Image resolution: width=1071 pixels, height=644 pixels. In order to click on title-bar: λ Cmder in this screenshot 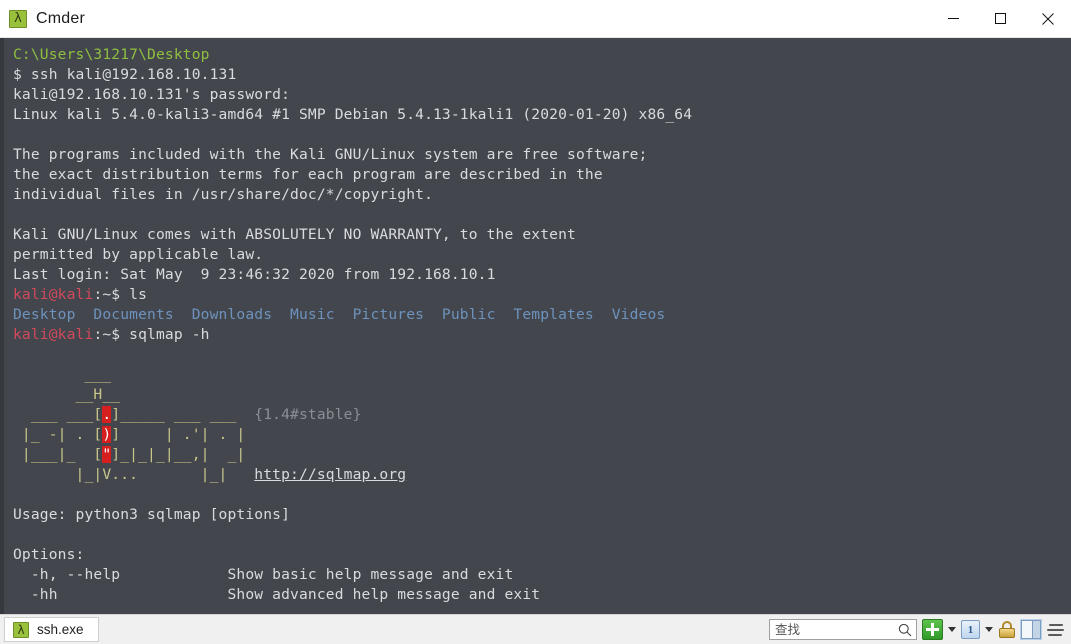, I will do `click(535, 19)`.